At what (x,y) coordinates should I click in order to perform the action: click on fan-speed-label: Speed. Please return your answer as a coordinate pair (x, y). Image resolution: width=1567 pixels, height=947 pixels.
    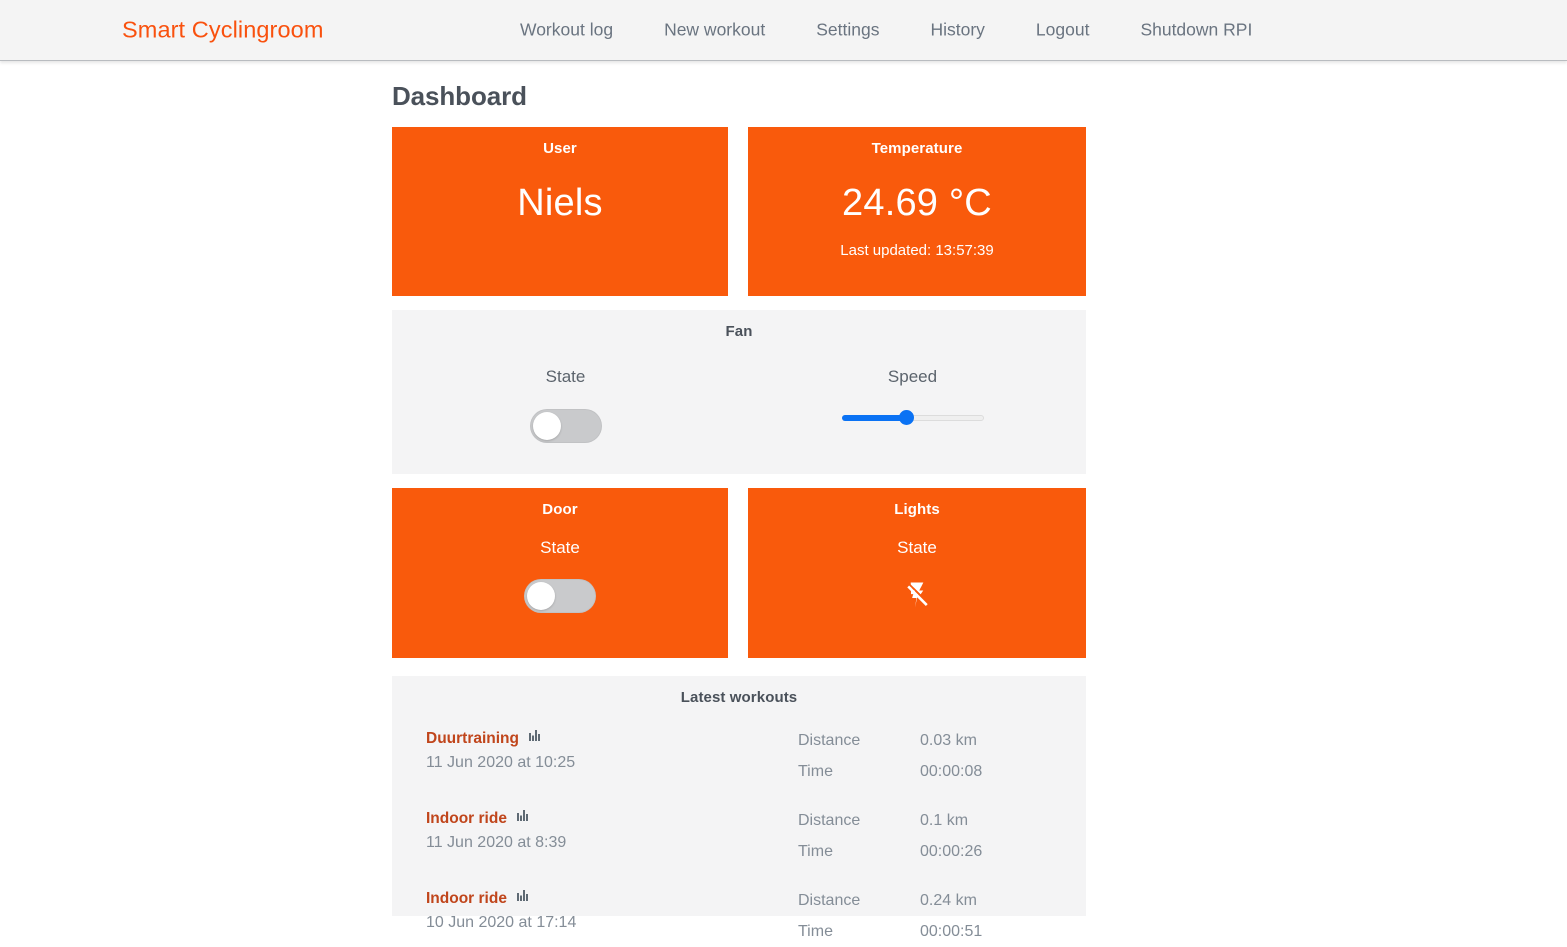
    Looking at the image, I should click on (912, 376).